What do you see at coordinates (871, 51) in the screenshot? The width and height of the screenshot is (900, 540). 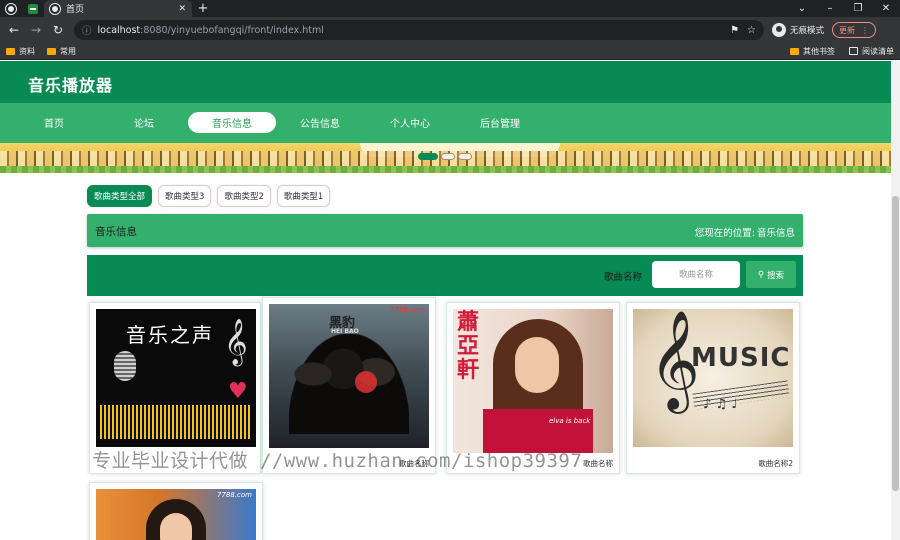 I see `reading-list: 阅读清单` at bounding box center [871, 51].